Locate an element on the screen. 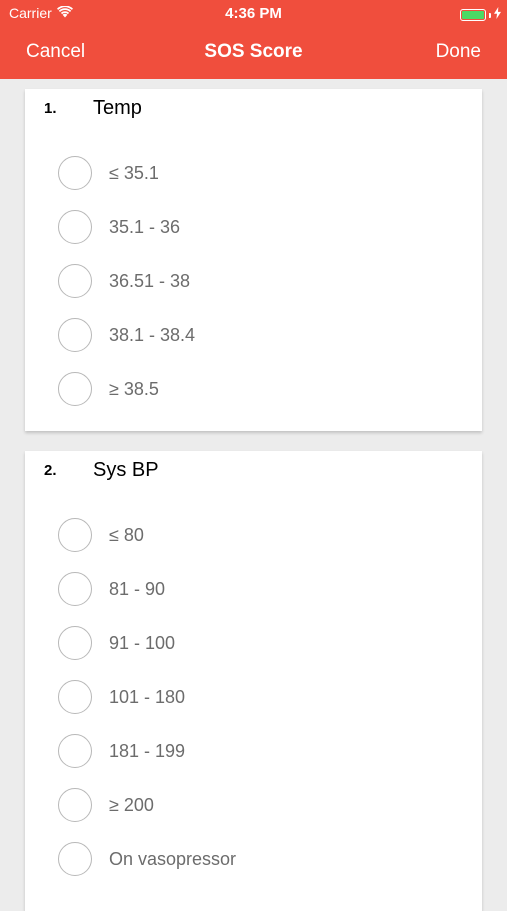 The height and width of the screenshot is (911, 507). option-item: ≤ 80 is located at coordinates (147, 535).